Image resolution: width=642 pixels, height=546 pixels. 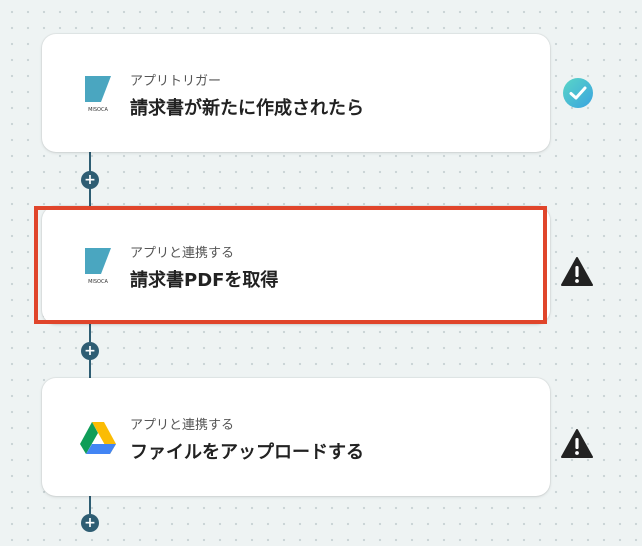 What do you see at coordinates (176, 81) in the screenshot?
I see `step-type-label: アプリトリガー` at bounding box center [176, 81].